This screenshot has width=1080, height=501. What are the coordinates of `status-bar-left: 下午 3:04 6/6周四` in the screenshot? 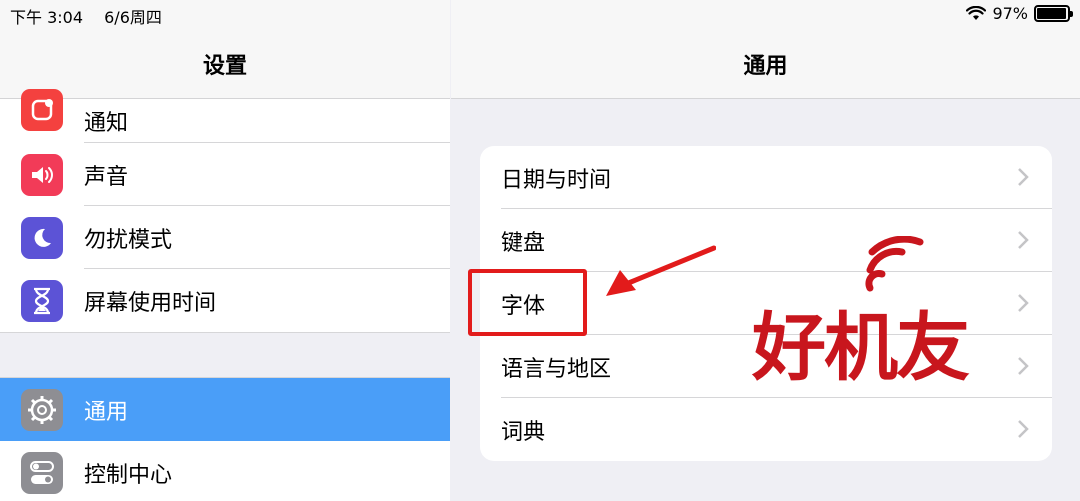 It's located at (225, 15).